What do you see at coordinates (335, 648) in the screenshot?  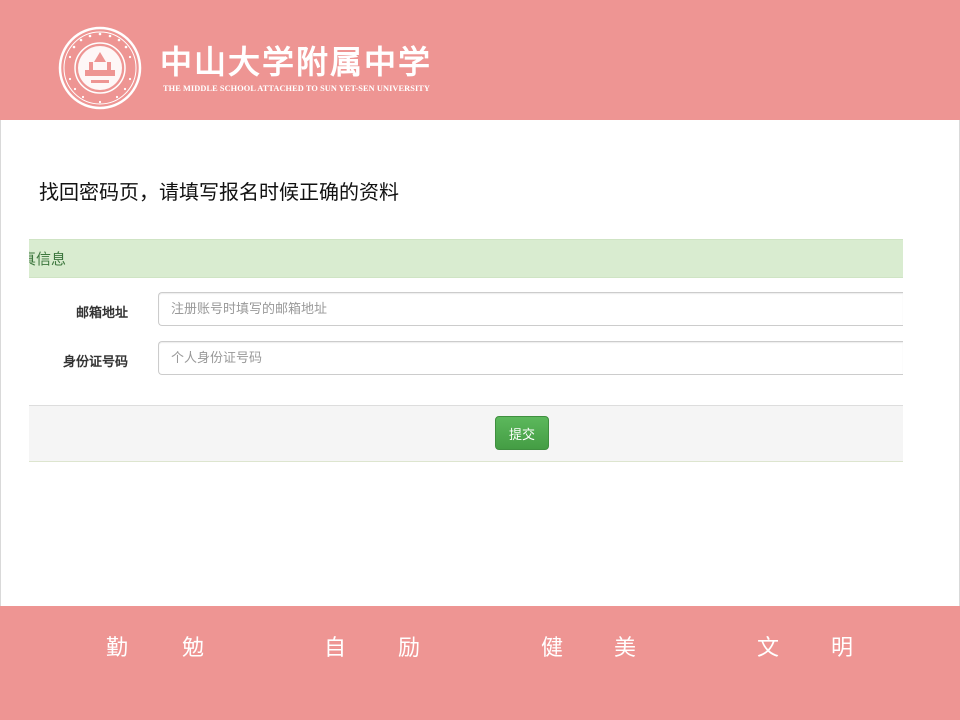 I see `motto-char: 自` at bounding box center [335, 648].